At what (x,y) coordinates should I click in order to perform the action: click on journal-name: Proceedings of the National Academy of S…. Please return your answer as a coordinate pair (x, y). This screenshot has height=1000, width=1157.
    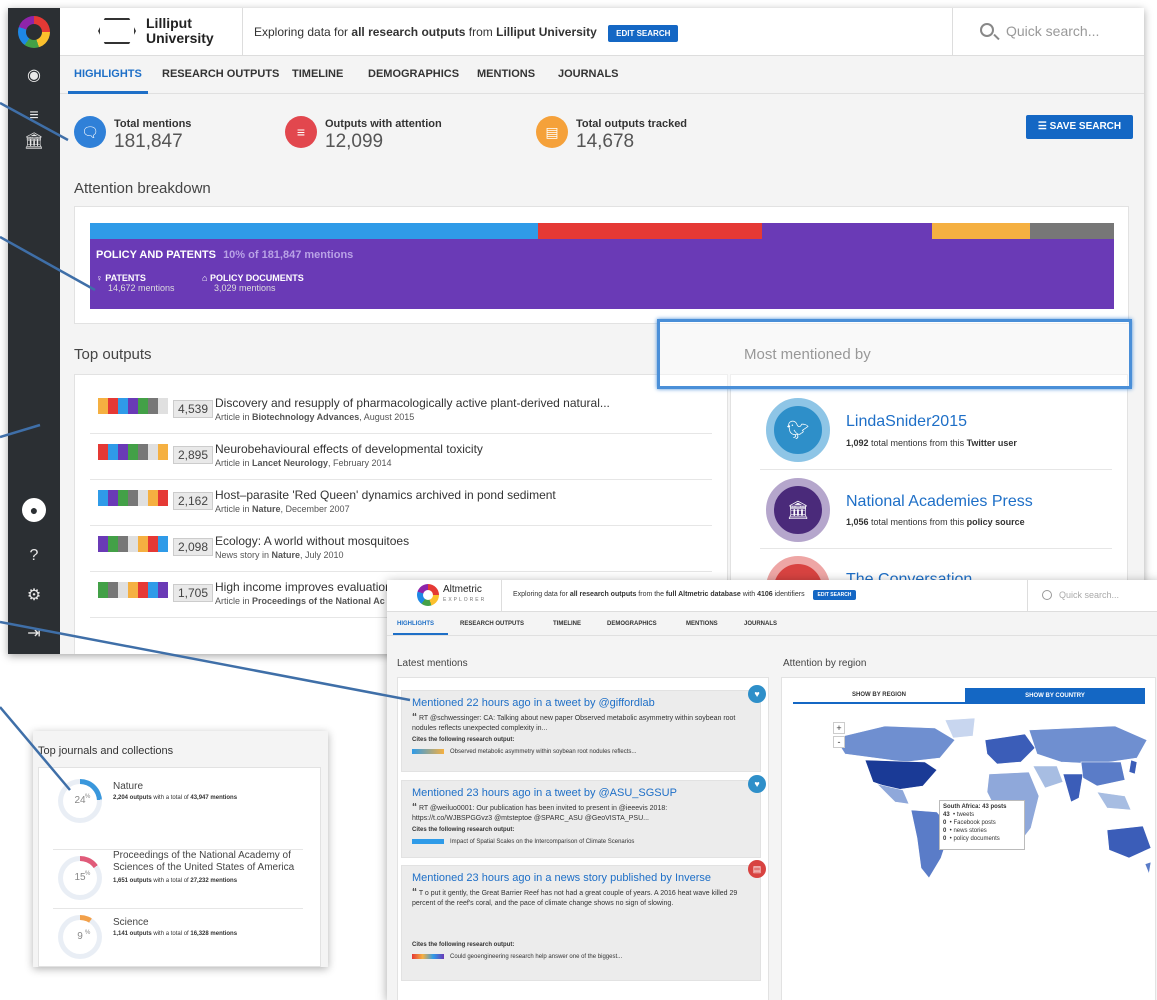
    Looking at the image, I should click on (213, 862).